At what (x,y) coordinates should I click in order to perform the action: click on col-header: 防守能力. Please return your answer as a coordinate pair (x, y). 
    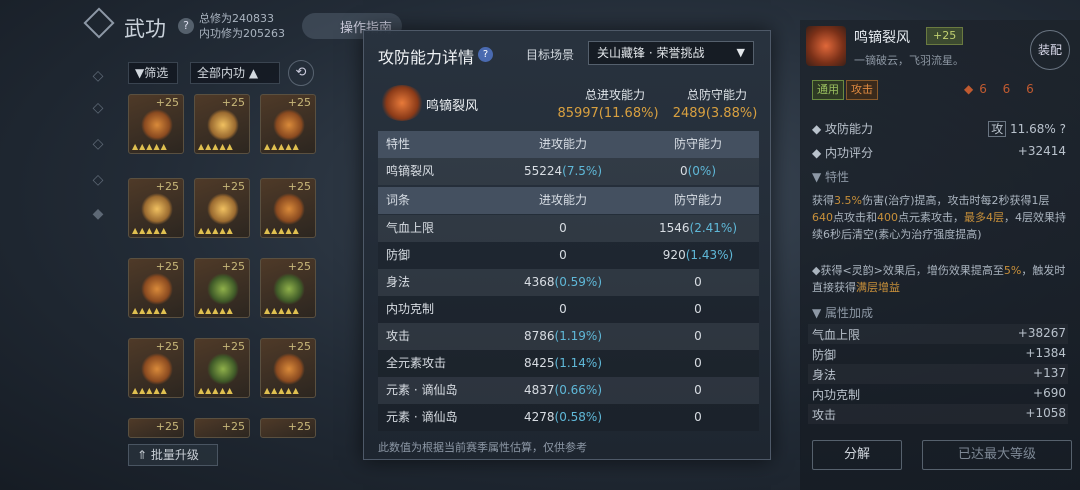
    Looking at the image, I should click on (697, 200).